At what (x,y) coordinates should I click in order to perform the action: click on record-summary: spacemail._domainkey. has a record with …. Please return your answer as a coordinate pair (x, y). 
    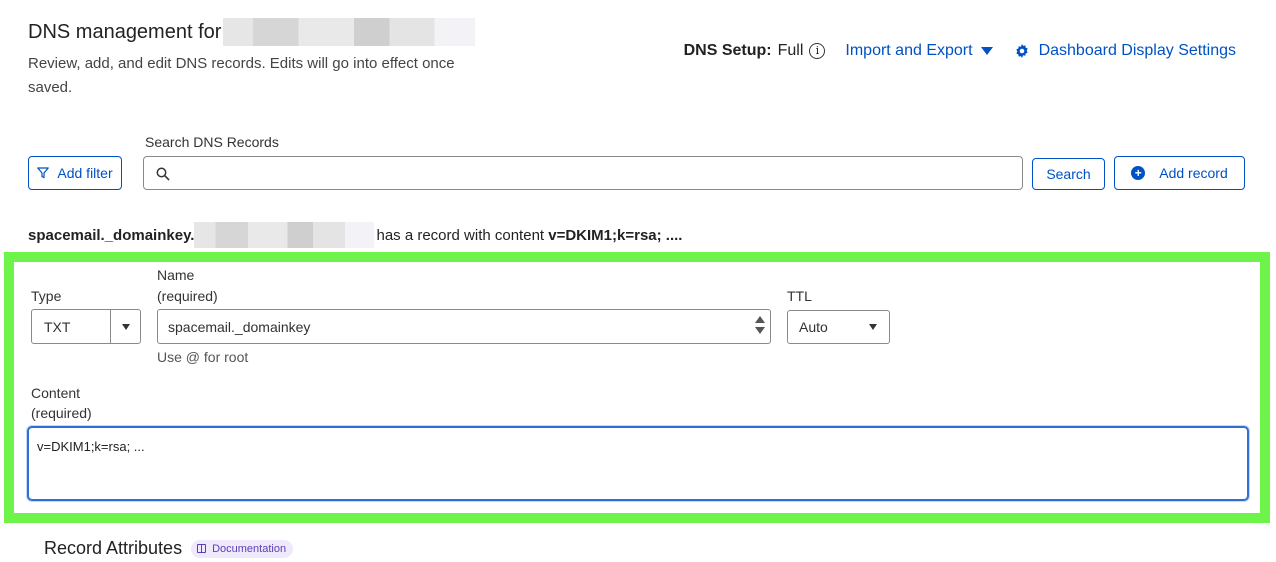
    Looking at the image, I should click on (355, 235).